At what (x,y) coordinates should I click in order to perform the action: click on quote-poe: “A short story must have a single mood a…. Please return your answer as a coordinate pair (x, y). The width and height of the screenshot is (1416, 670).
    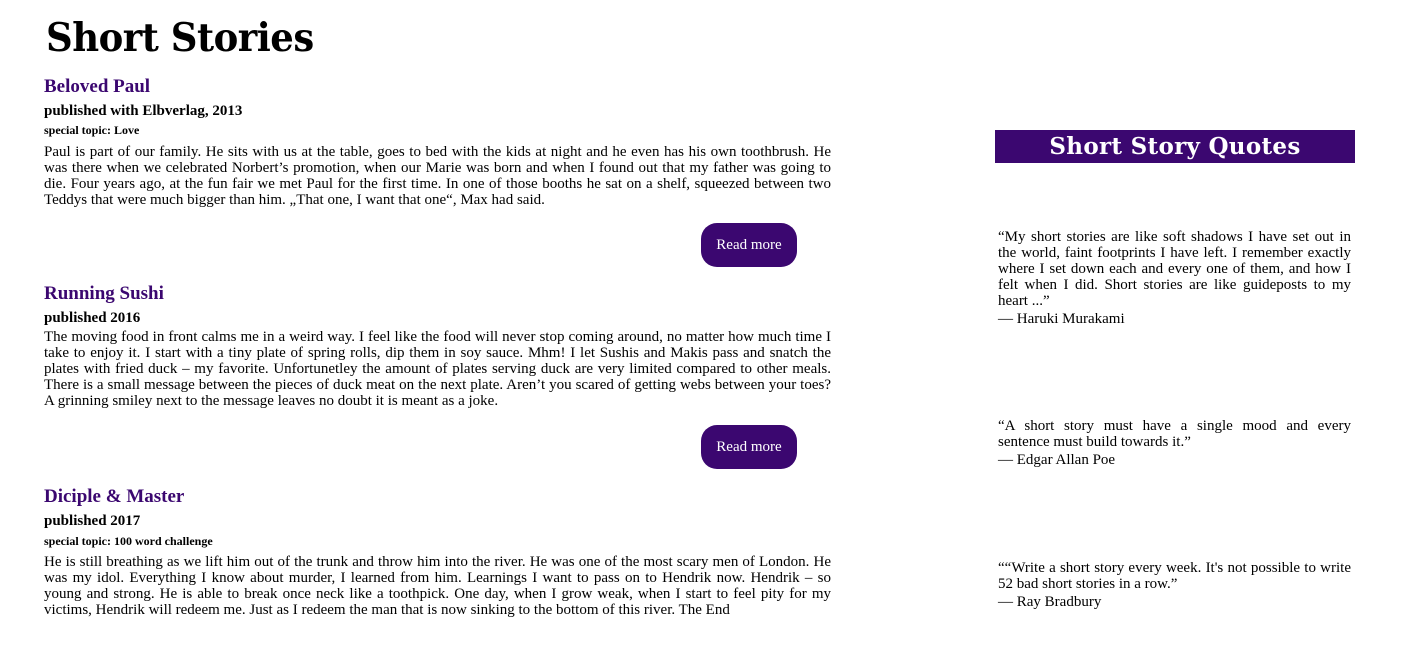
    Looking at the image, I should click on (1174, 443).